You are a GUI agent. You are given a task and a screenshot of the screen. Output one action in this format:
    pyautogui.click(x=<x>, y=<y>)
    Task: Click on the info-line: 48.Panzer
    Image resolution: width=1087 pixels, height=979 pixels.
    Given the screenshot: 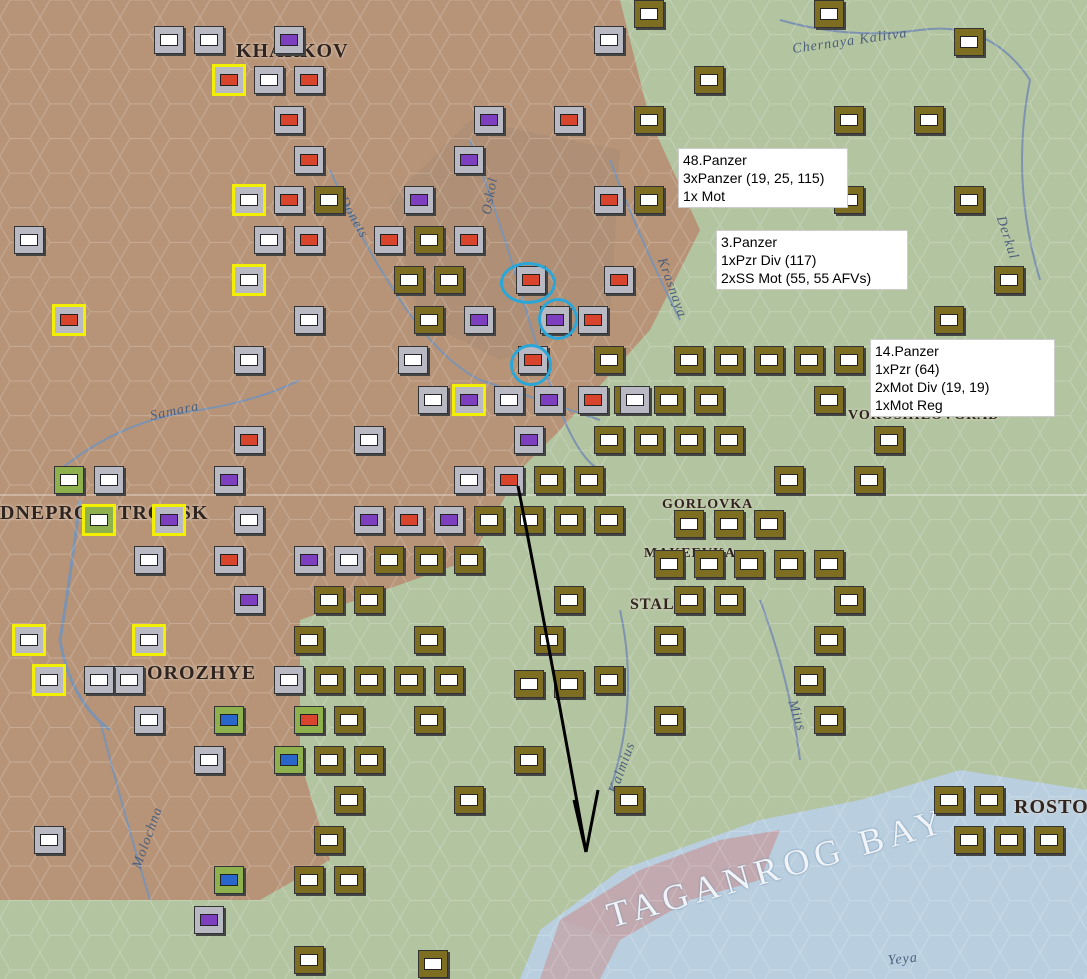 What is the action you would take?
    pyautogui.click(x=715, y=160)
    